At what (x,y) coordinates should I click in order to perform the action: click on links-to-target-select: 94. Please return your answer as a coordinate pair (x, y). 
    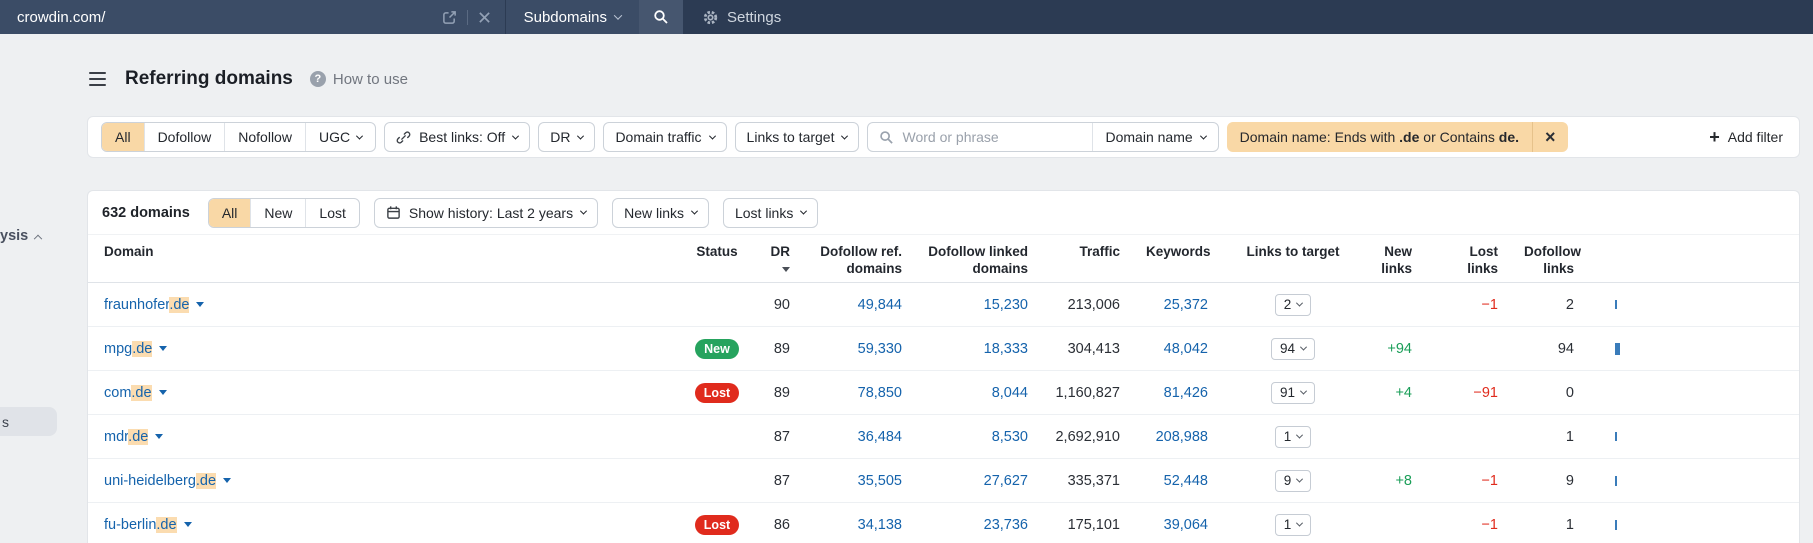
    Looking at the image, I should click on (1293, 348).